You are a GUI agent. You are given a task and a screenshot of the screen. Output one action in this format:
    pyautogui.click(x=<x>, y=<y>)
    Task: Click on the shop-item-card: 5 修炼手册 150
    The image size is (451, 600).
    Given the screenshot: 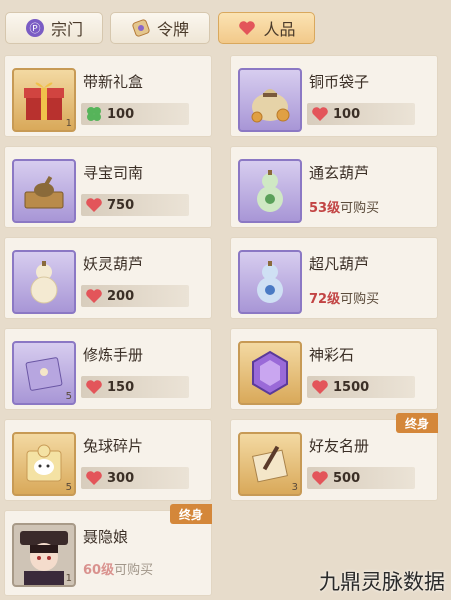 What is the action you would take?
    pyautogui.click(x=108, y=369)
    